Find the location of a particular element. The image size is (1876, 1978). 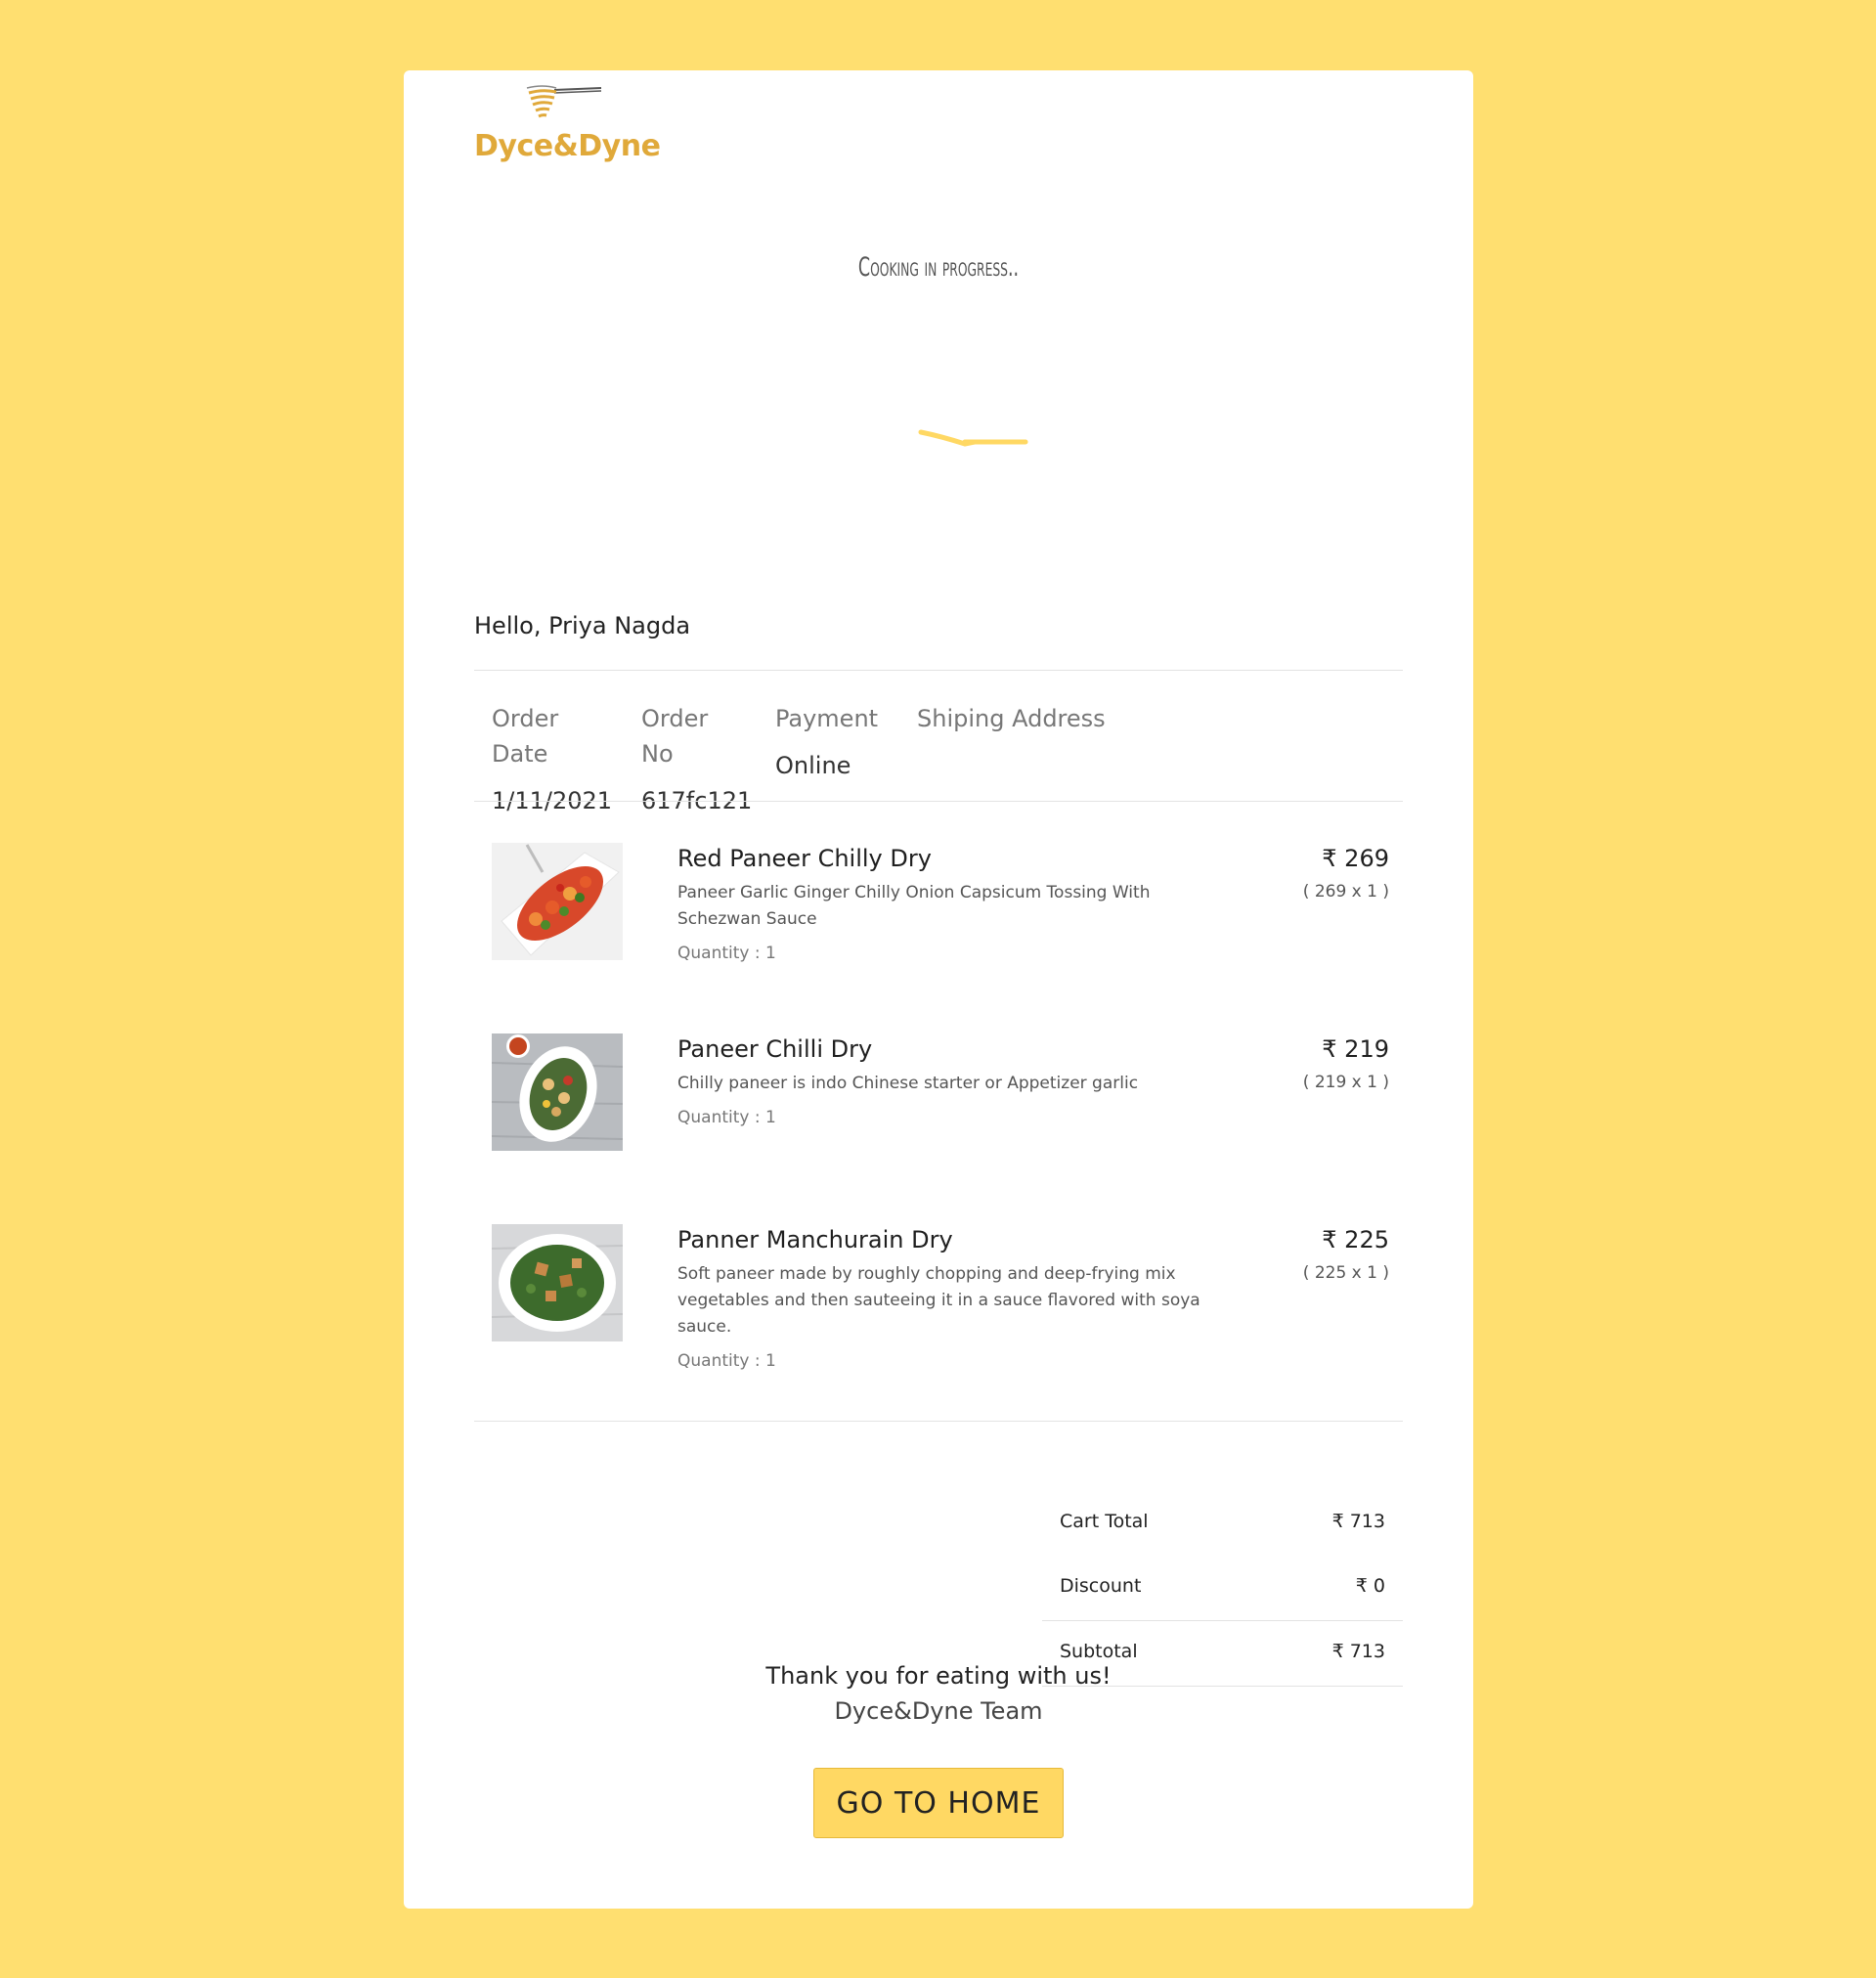

subtotal-value: ₹ 713 is located at coordinates (1358, 1651).